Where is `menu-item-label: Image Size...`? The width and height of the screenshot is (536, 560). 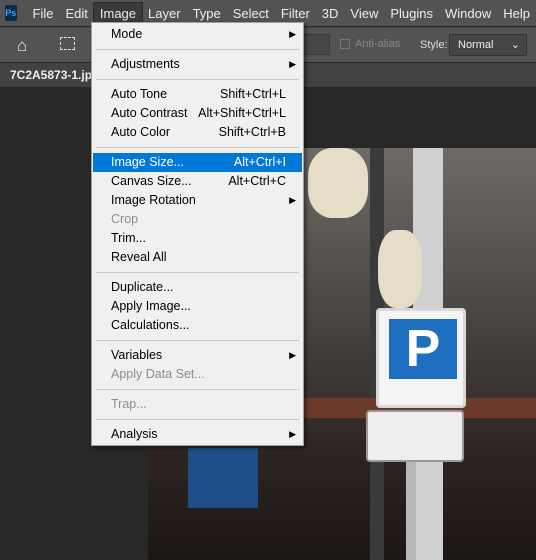
menu-item-label: Image Size... is located at coordinates (147, 162).